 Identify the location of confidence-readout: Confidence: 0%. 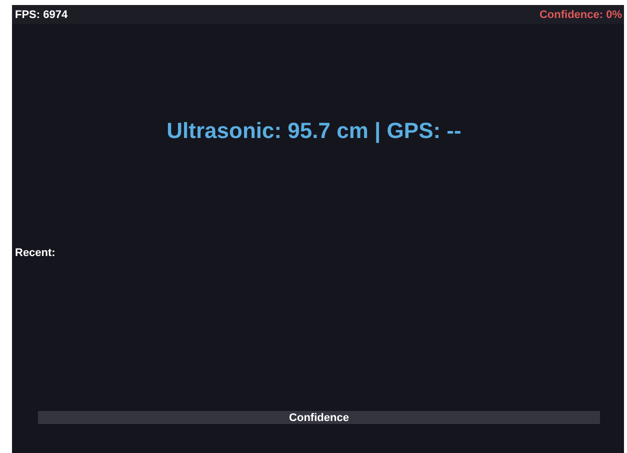
(580, 14).